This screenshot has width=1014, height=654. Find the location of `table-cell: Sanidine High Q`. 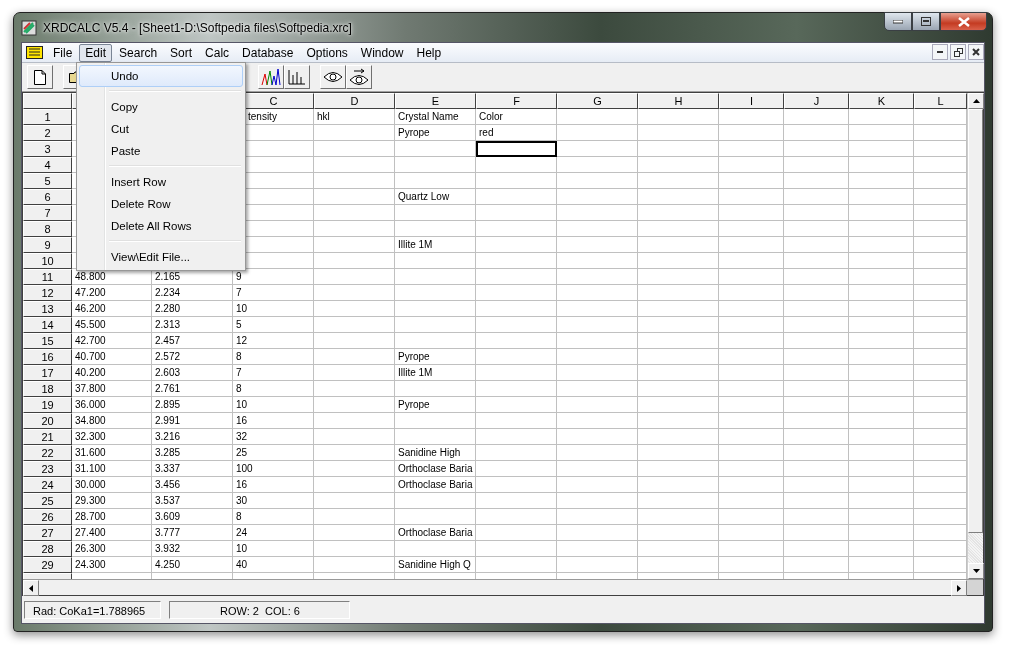

table-cell: Sanidine High Q is located at coordinates (435, 565).